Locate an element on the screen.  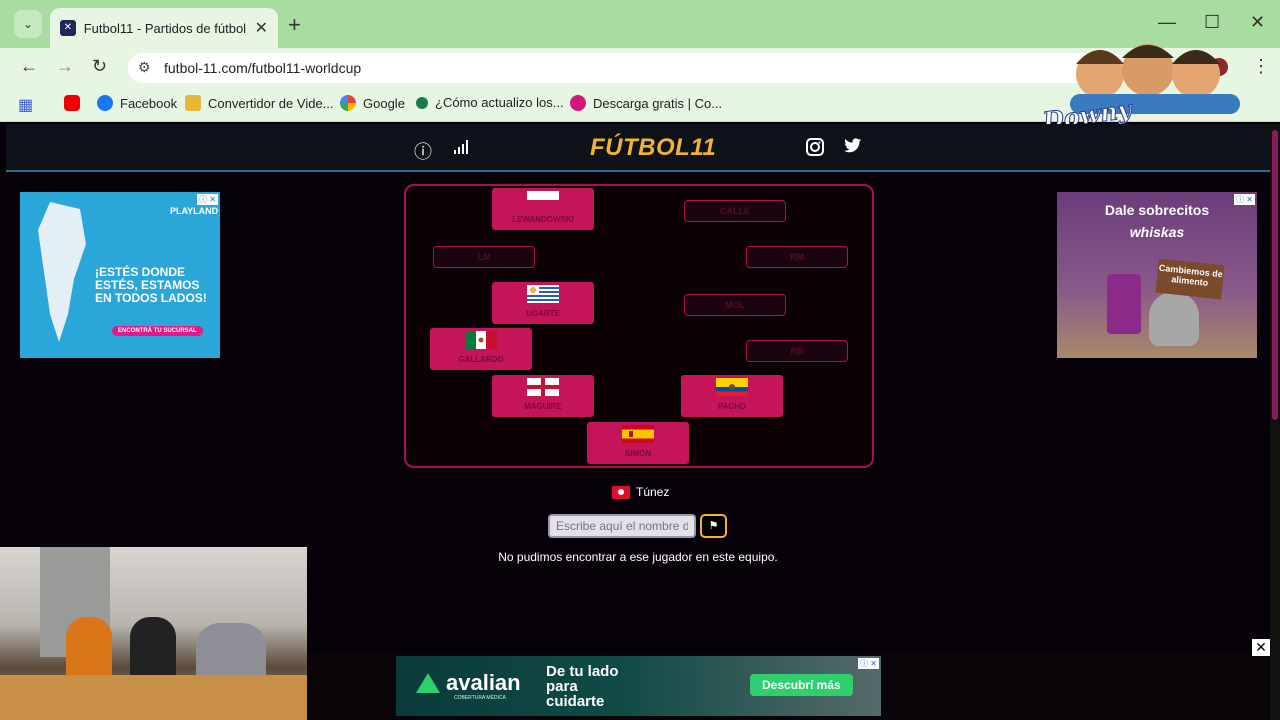
ad-right-line1: Dale sobrecitos is located at coordinates (1157, 210).